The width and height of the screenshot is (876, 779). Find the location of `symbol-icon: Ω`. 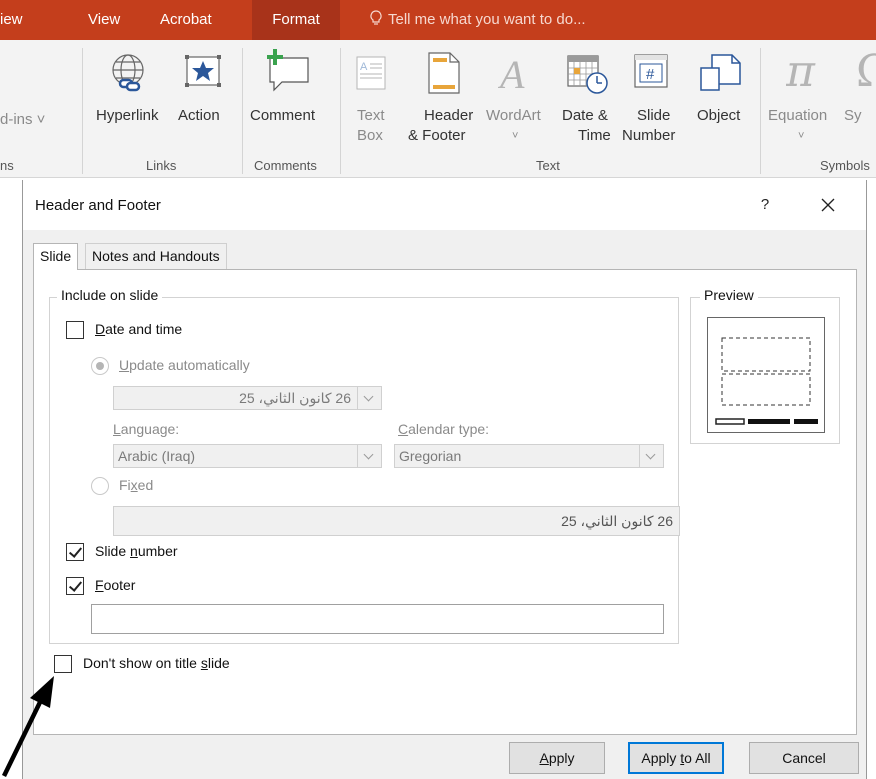

symbol-icon: Ω is located at coordinates (866, 72).